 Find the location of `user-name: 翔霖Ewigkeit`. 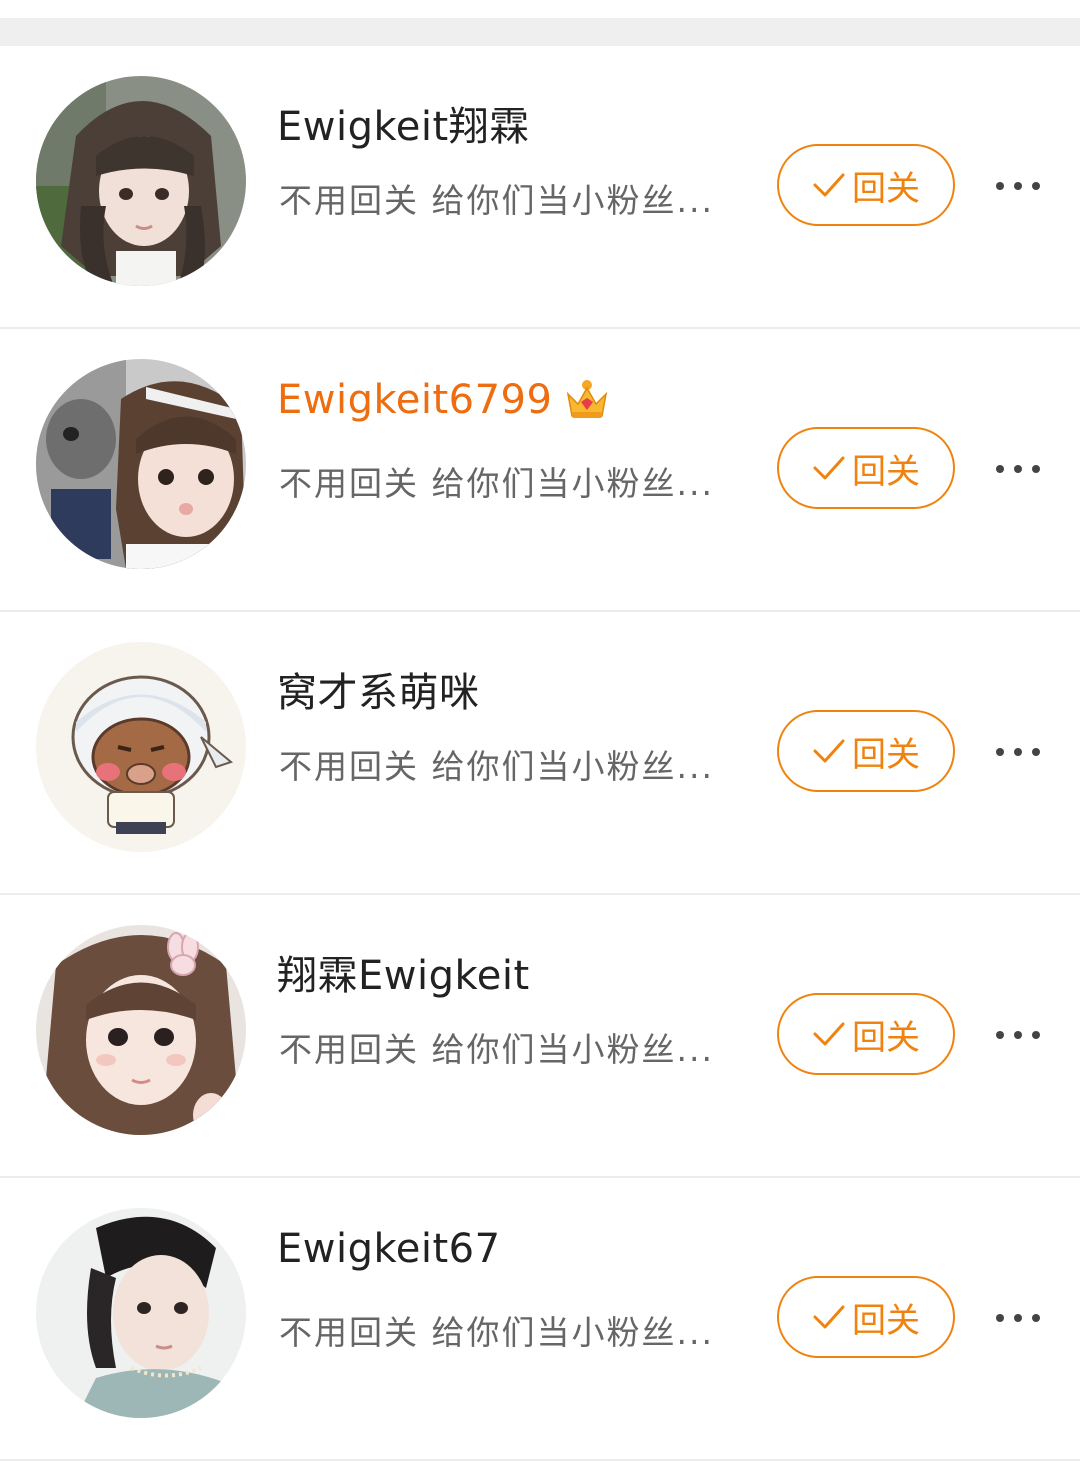

user-name: 翔霖Ewigkeit is located at coordinates (403, 972).